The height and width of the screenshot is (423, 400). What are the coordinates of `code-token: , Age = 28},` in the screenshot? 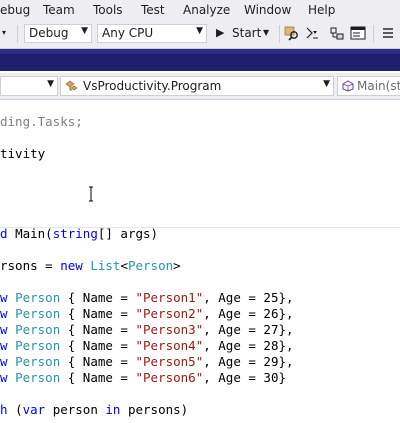 It's located at (248, 345).